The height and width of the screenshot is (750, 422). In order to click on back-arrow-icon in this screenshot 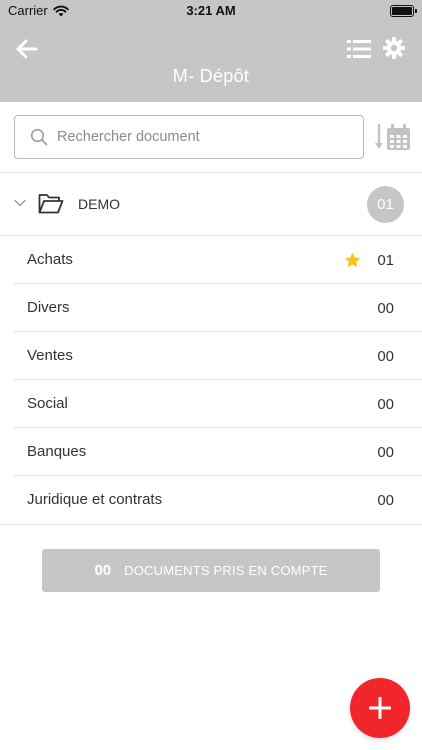, I will do `click(27, 49)`.